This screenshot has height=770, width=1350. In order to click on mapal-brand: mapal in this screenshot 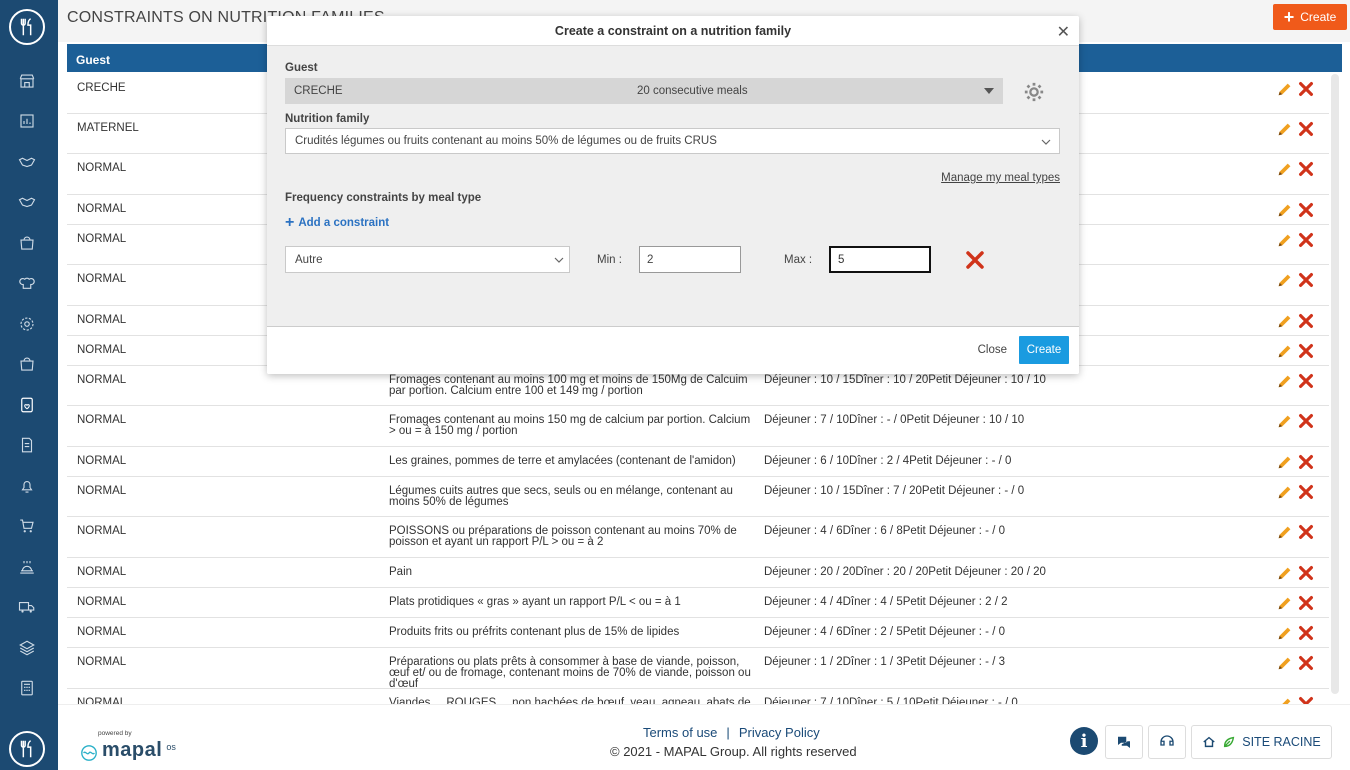, I will do `click(132, 750)`.